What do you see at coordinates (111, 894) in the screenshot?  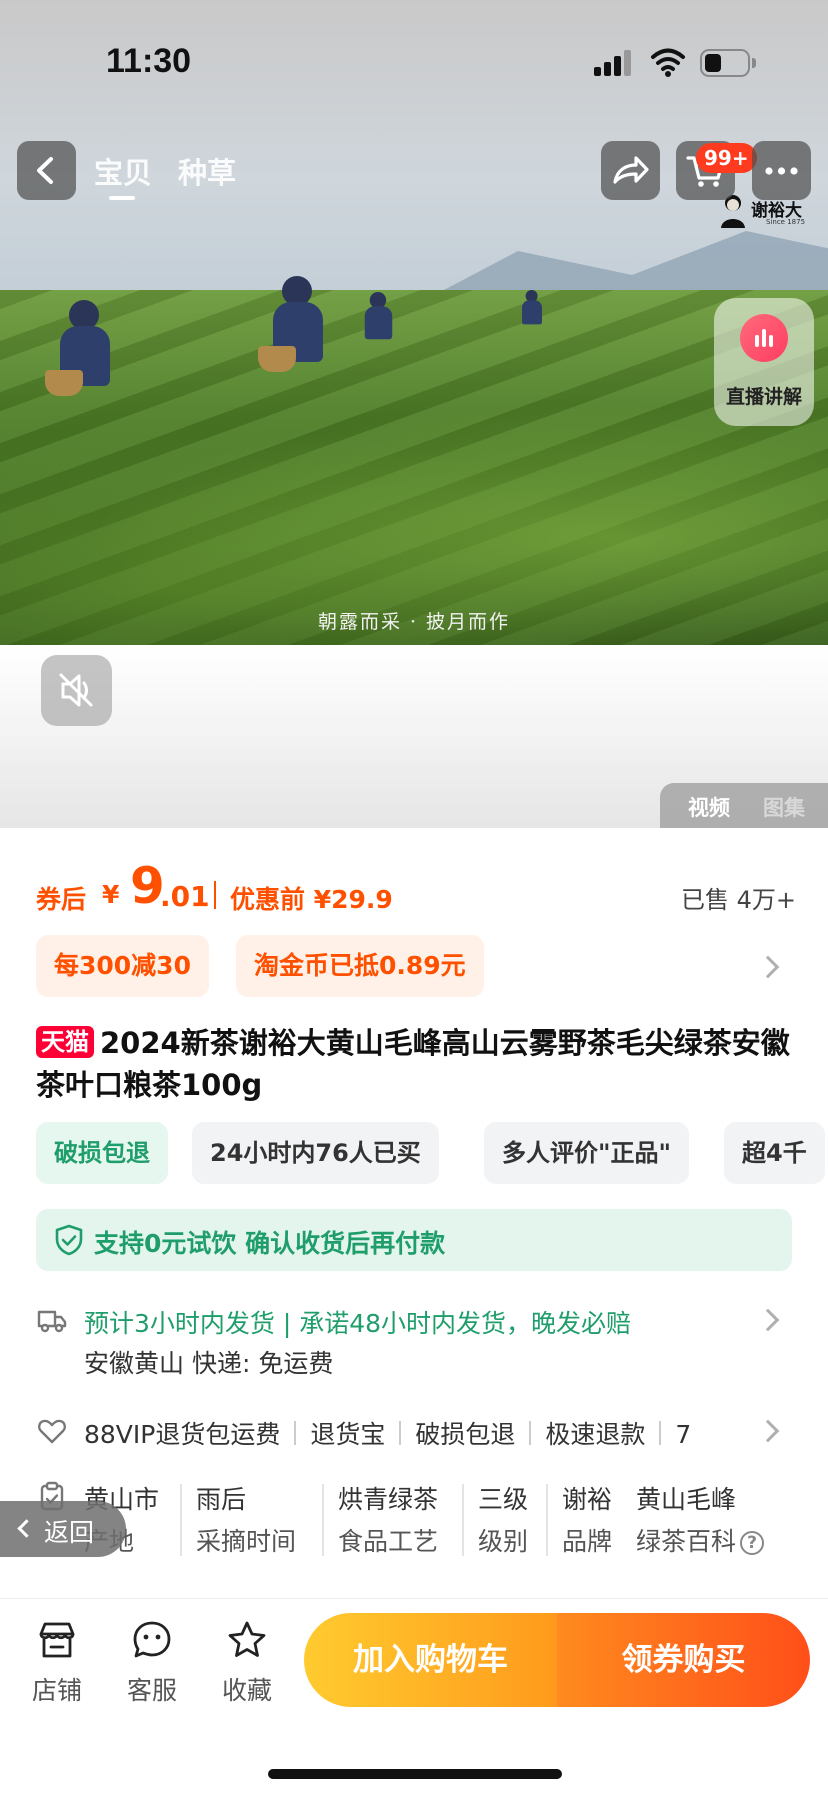 I see `price-currency: ¥` at bounding box center [111, 894].